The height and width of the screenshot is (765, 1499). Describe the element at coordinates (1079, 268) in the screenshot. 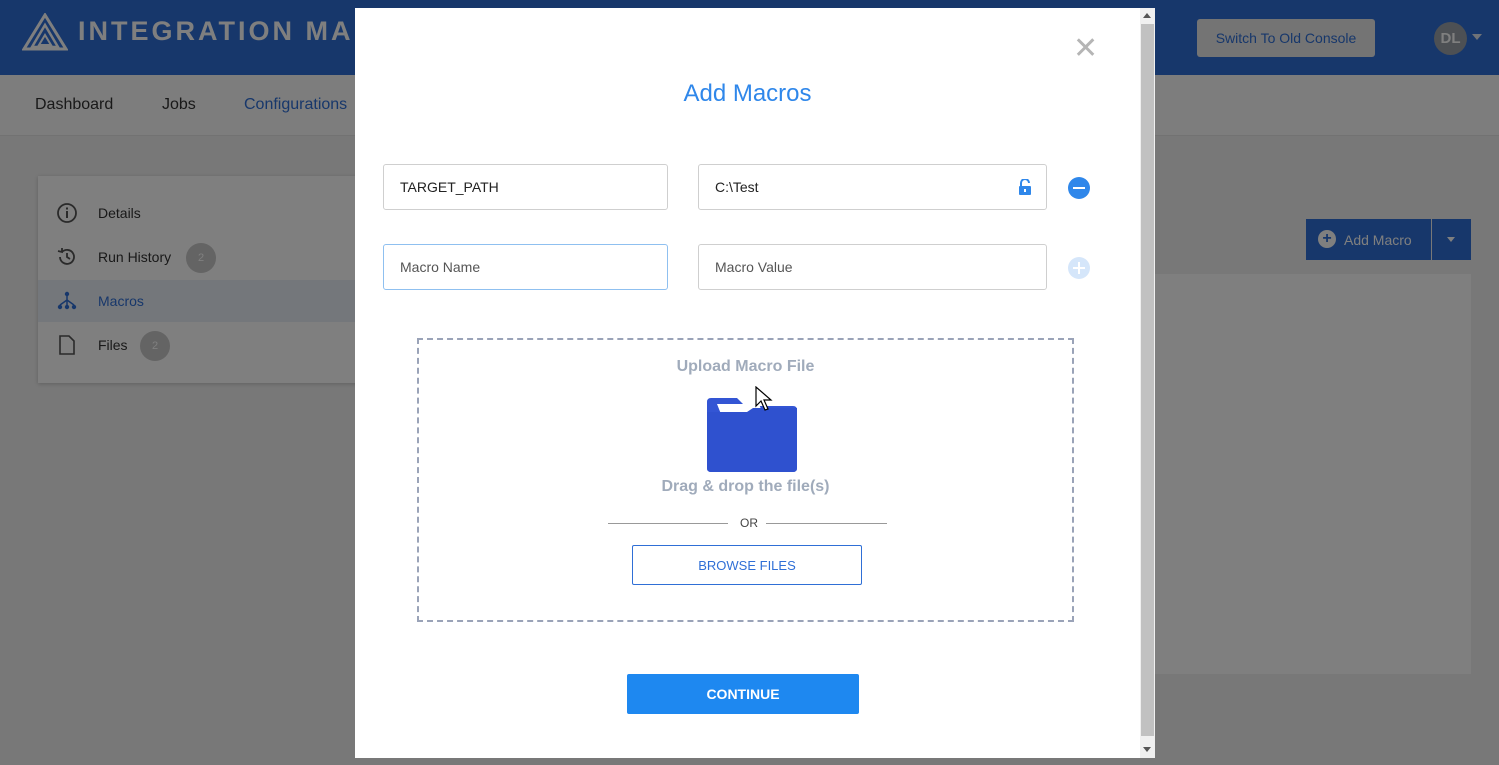

I see `add-icon` at that location.